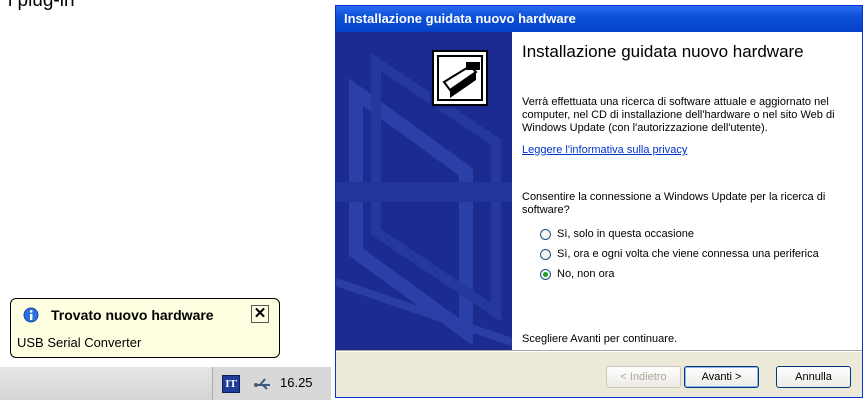 This screenshot has width=864, height=400. I want to click on close-icon: ✕, so click(260, 314).